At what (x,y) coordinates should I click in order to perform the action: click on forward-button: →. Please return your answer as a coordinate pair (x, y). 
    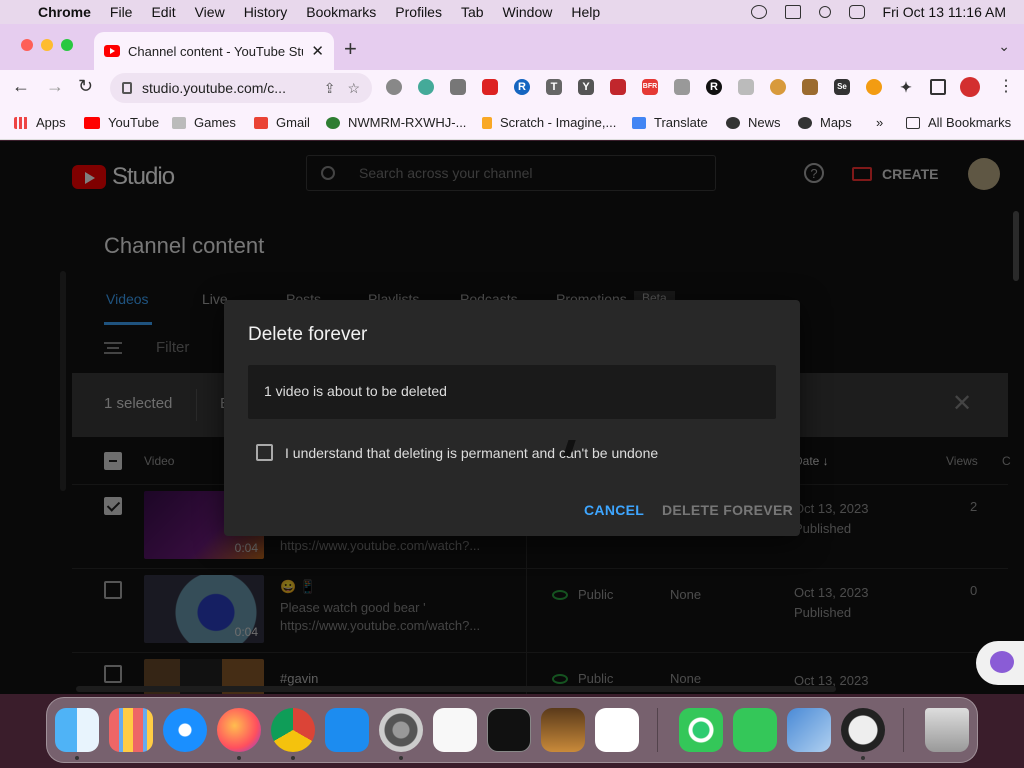
    Looking at the image, I should click on (55, 86).